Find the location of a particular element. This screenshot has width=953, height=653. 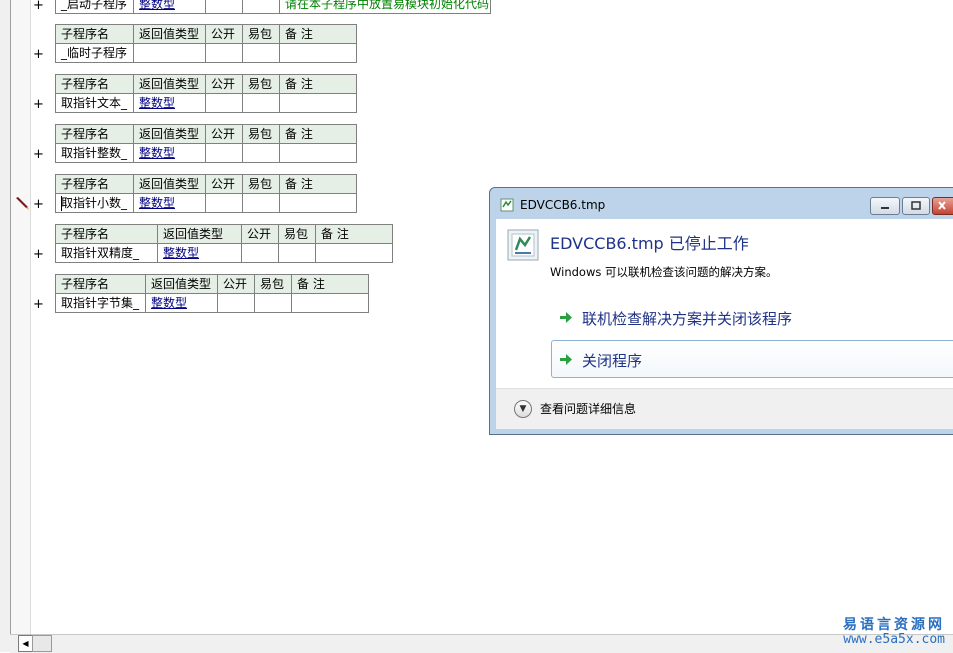

minimize-button is located at coordinates (885, 206).